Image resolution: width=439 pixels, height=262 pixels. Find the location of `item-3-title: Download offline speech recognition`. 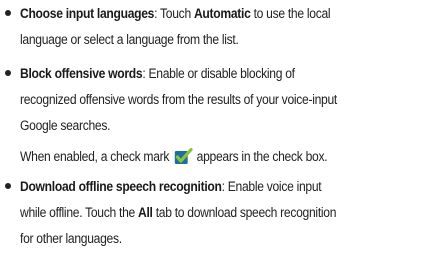

item-3-title: Download offline speech recognition is located at coordinates (121, 186).